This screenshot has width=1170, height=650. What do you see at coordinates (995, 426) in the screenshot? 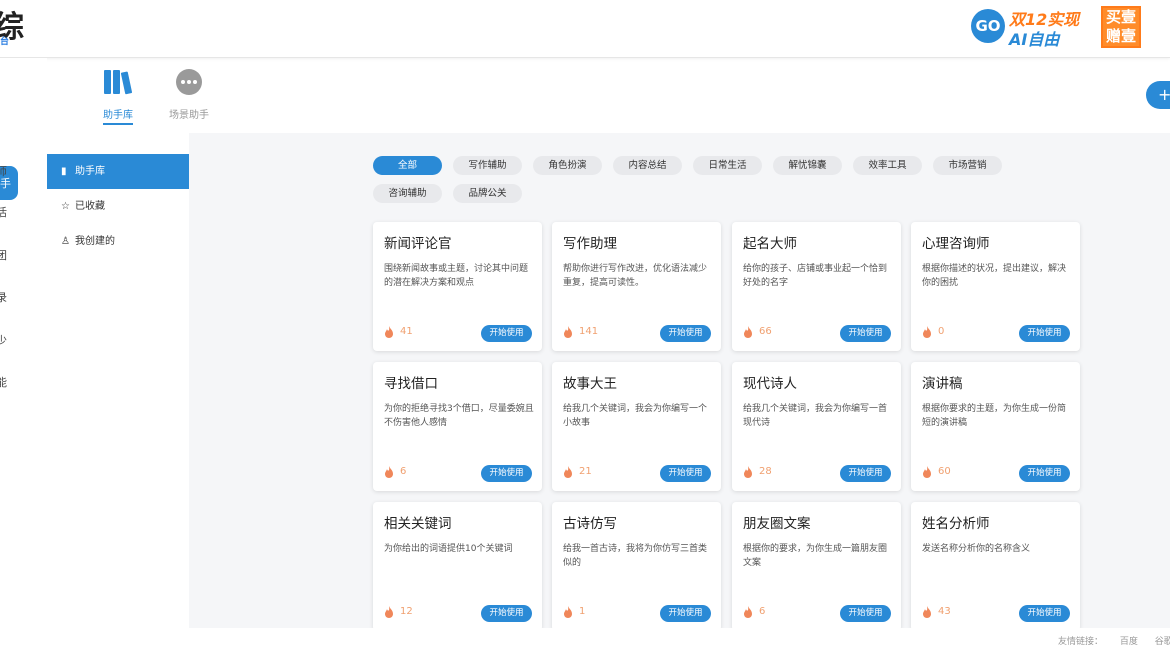
I see `assistant-card: 演讲稿 根据你要求的主题，为你生成一份简短的演讲稿 60 开始使用` at bounding box center [995, 426].